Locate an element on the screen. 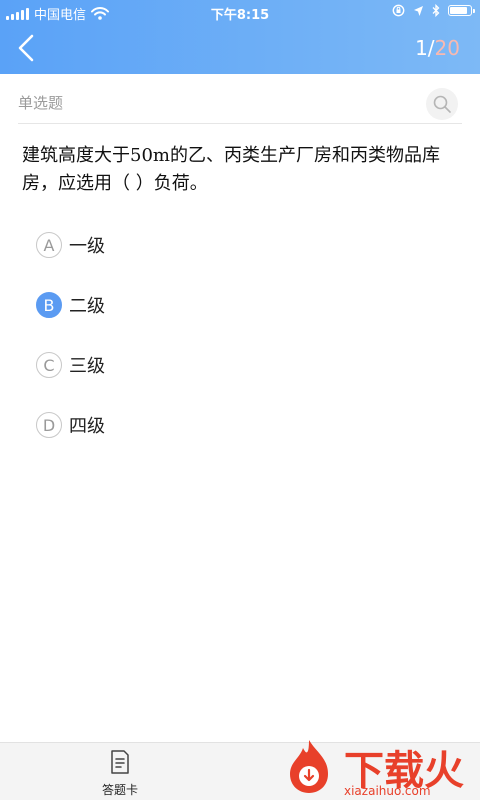 This screenshot has height=800, width=480. option-c: C 三级 is located at coordinates (70, 365).